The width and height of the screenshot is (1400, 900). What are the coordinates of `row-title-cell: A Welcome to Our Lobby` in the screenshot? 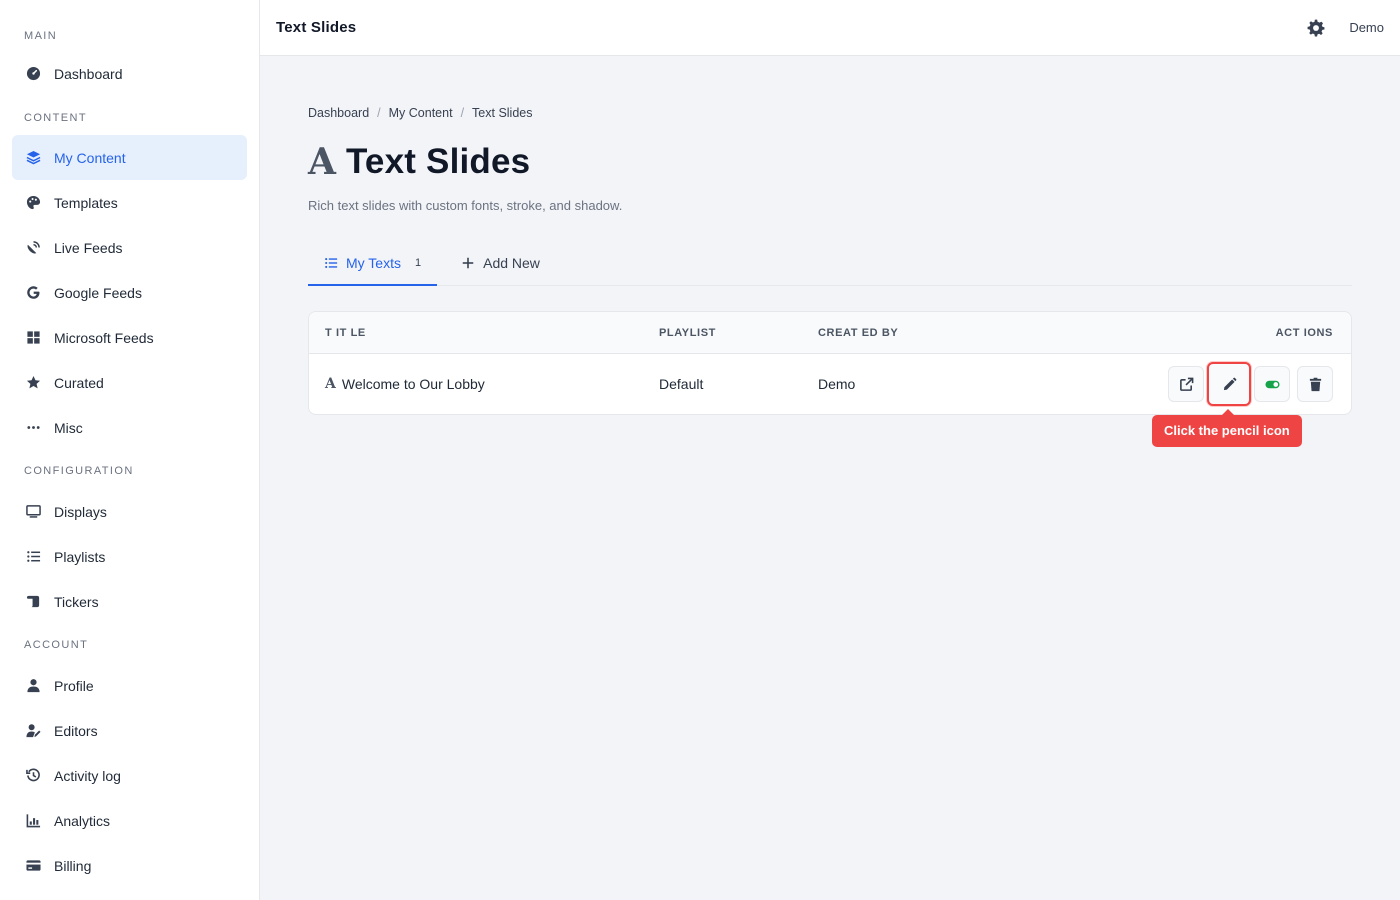 It's located at (484, 384).